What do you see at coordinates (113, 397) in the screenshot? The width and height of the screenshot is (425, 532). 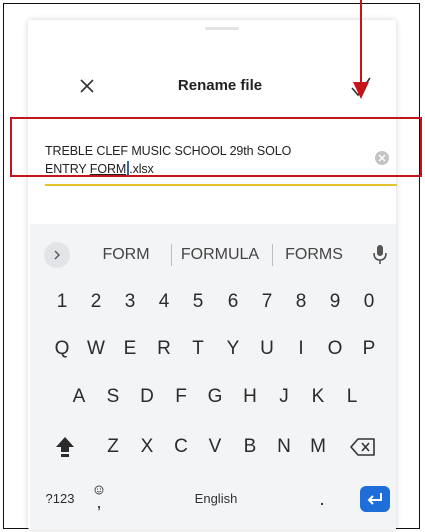 I see `key-s: S` at bounding box center [113, 397].